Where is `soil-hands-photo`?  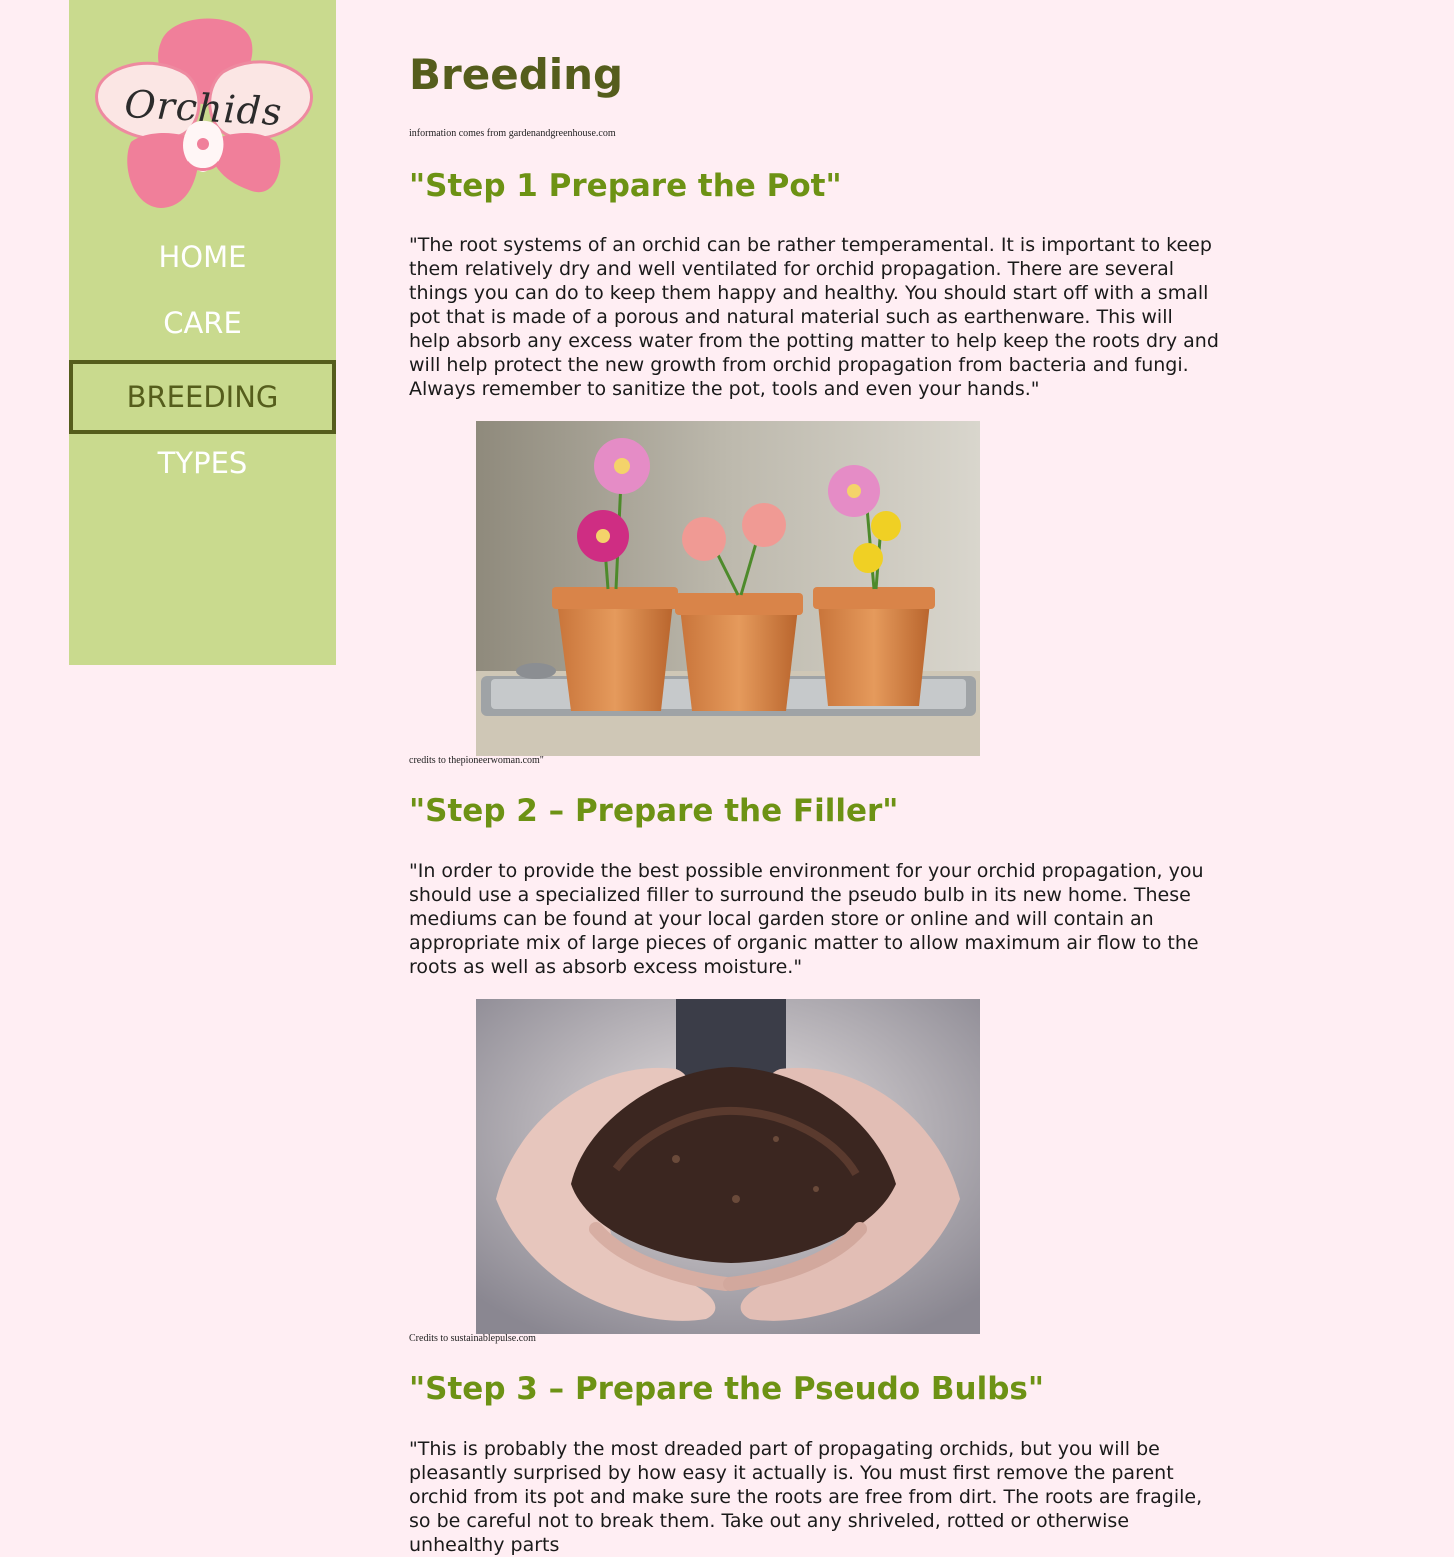
soil-hands-photo is located at coordinates (728, 1166).